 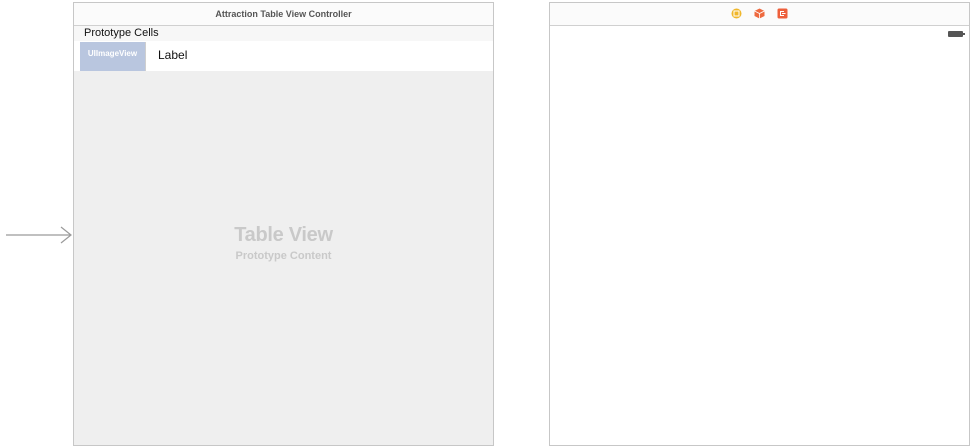 What do you see at coordinates (113, 56) in the screenshot?
I see `image-view: UIImageView` at bounding box center [113, 56].